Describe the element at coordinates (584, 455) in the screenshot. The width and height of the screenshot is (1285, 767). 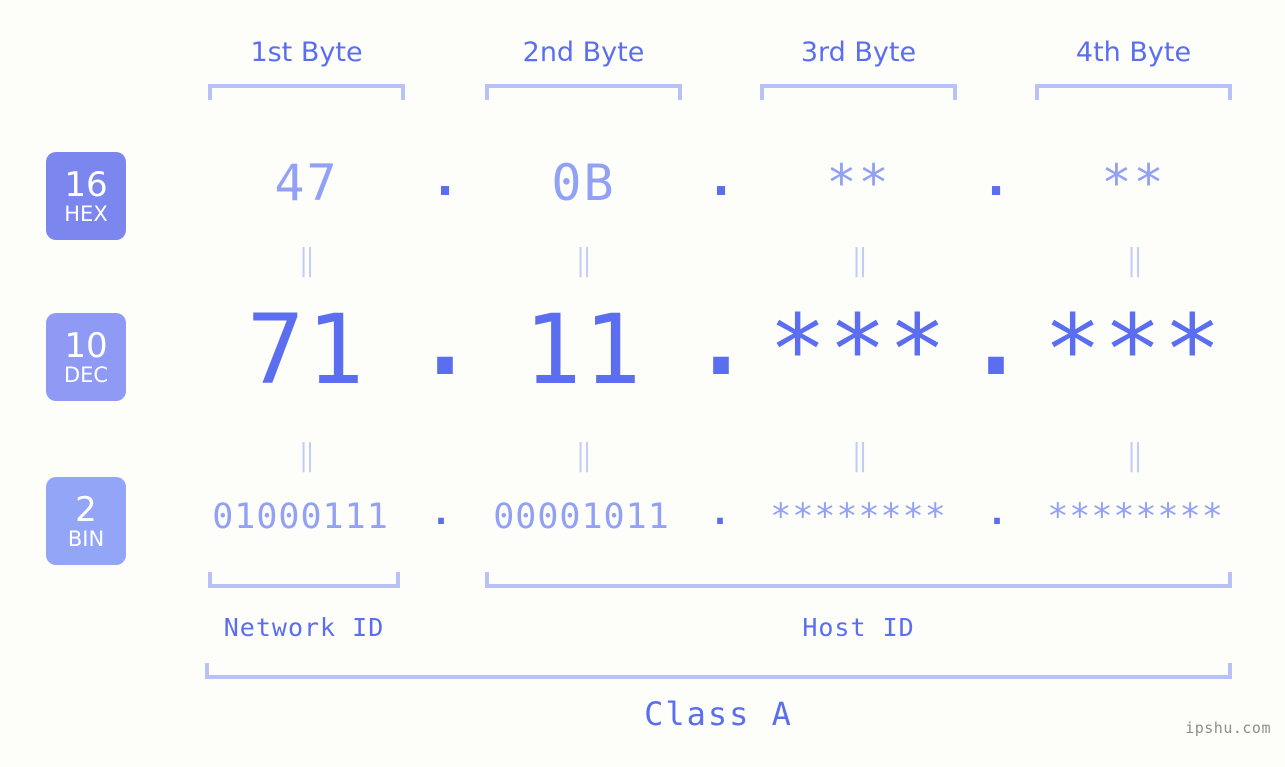
I see `equals-icon-dec-bin-2: ||` at that location.